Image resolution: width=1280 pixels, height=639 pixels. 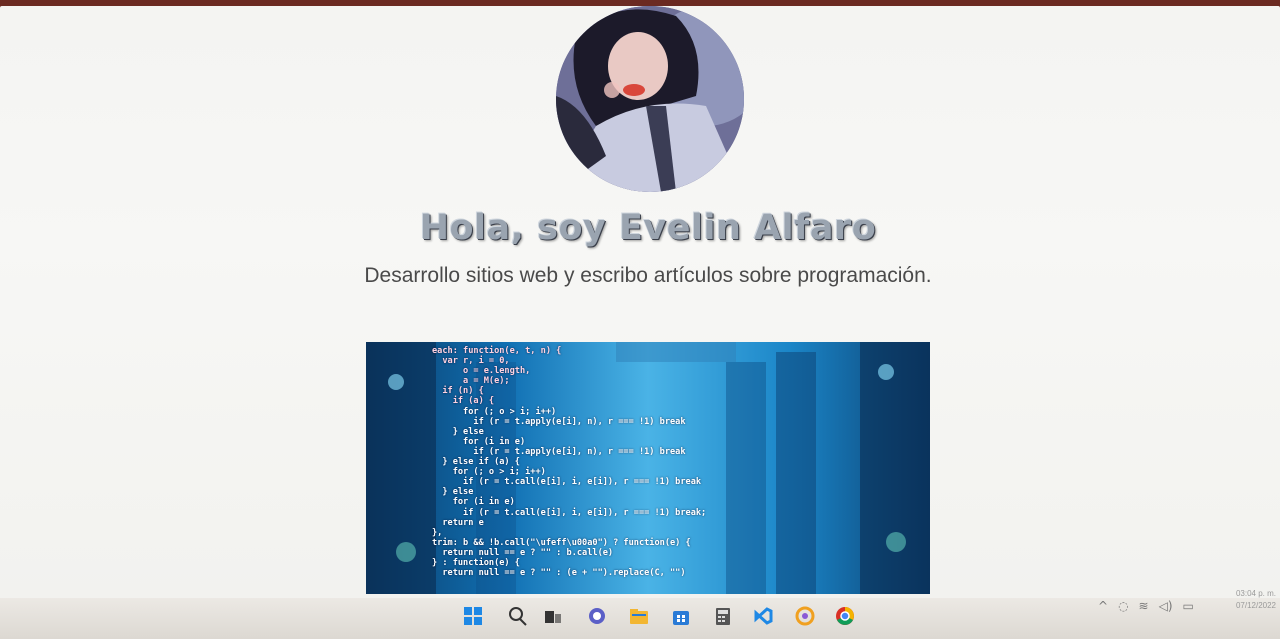 I want to click on code-line: if (n) {, so click(x=458, y=391).